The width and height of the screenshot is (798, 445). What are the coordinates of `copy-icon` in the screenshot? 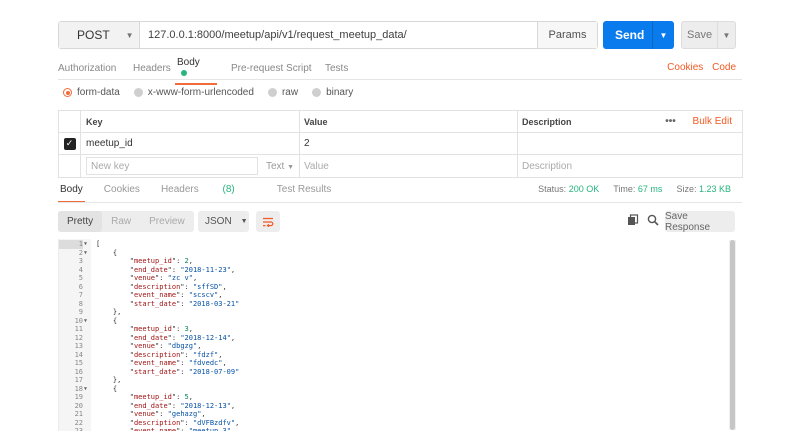 It's located at (633, 220).